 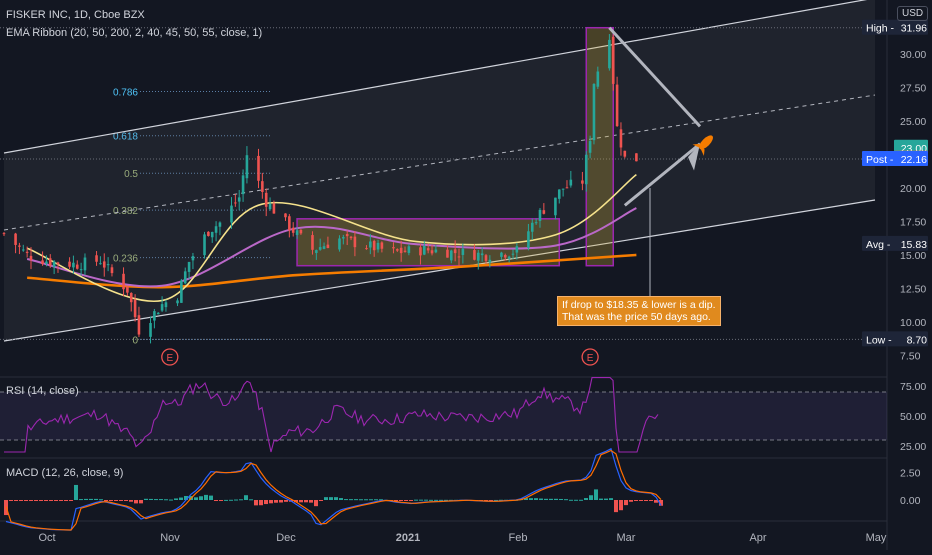 What do you see at coordinates (914, 245) in the screenshot?
I see `price-badge-value: 15.83` at bounding box center [914, 245].